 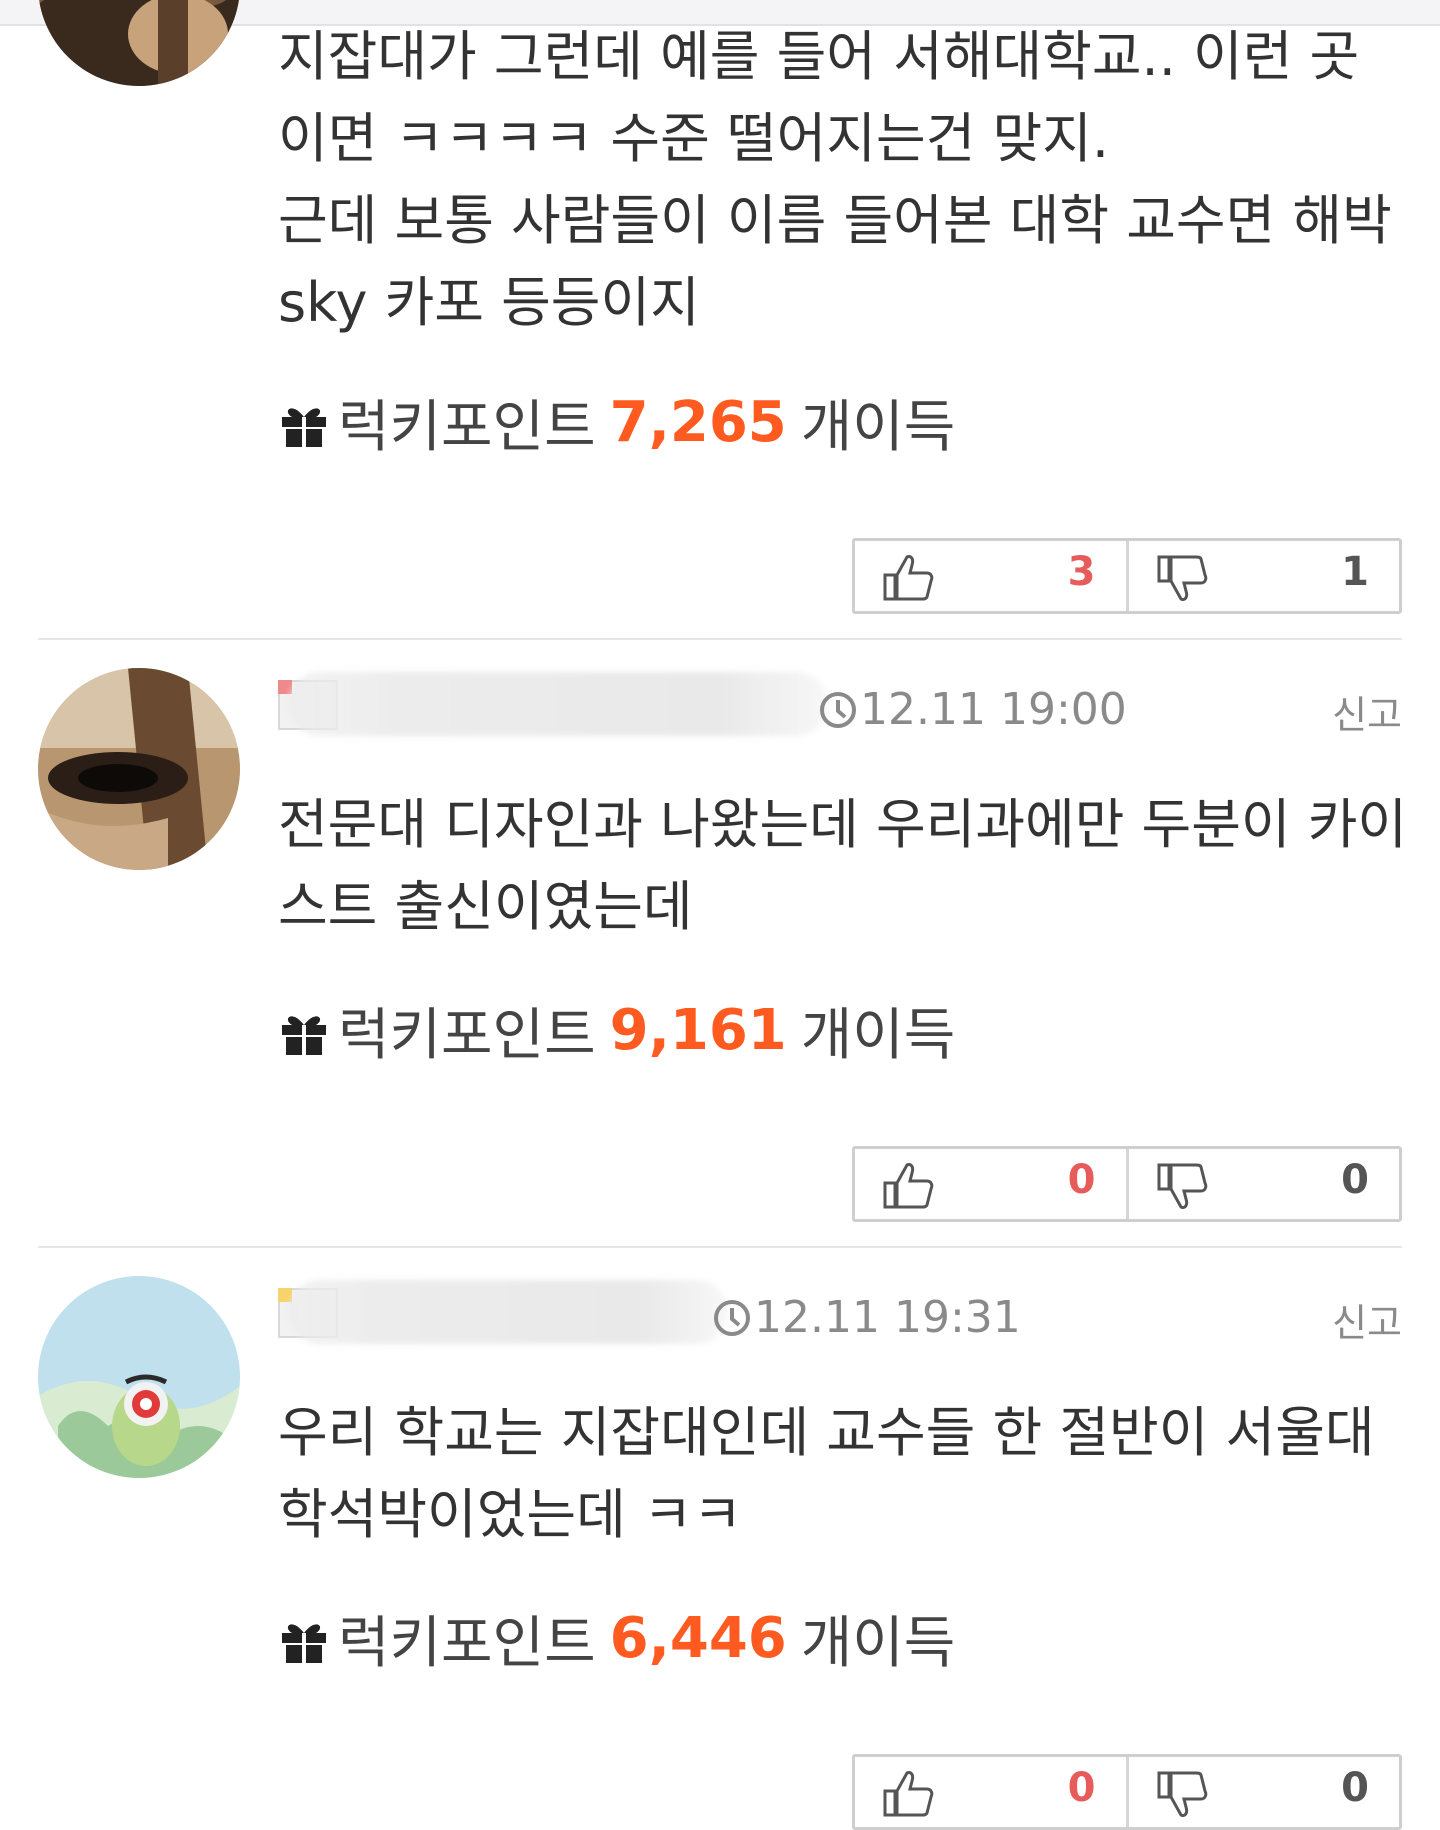 I want to click on comment-meta: 12.11 19:00, so click(x=840, y=700).